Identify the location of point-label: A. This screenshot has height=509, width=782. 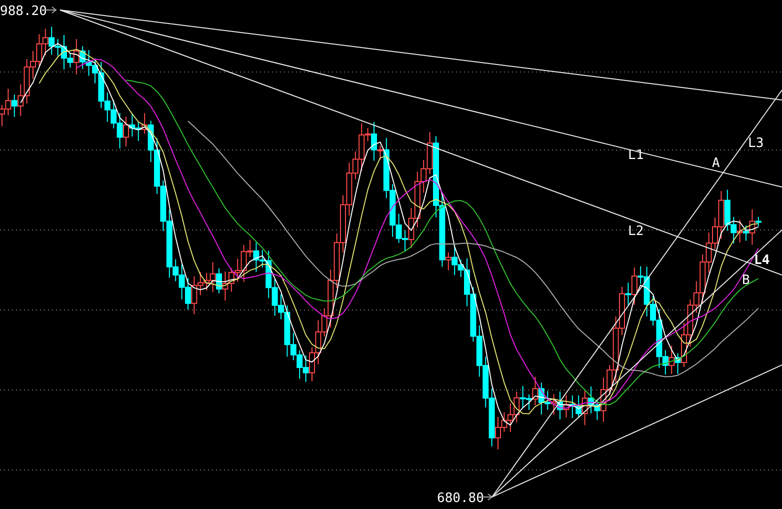
(716, 163).